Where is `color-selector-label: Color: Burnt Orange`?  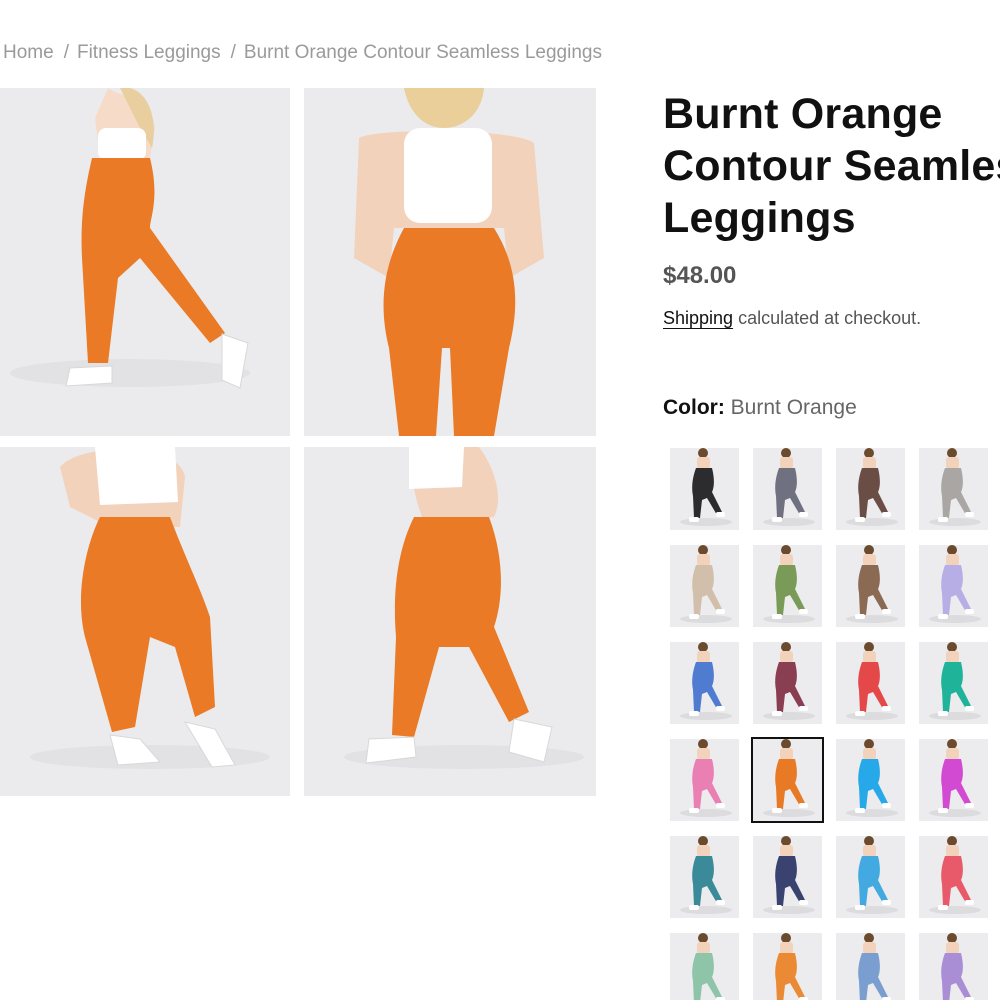 color-selector-label: Color: Burnt Orange is located at coordinates (760, 408).